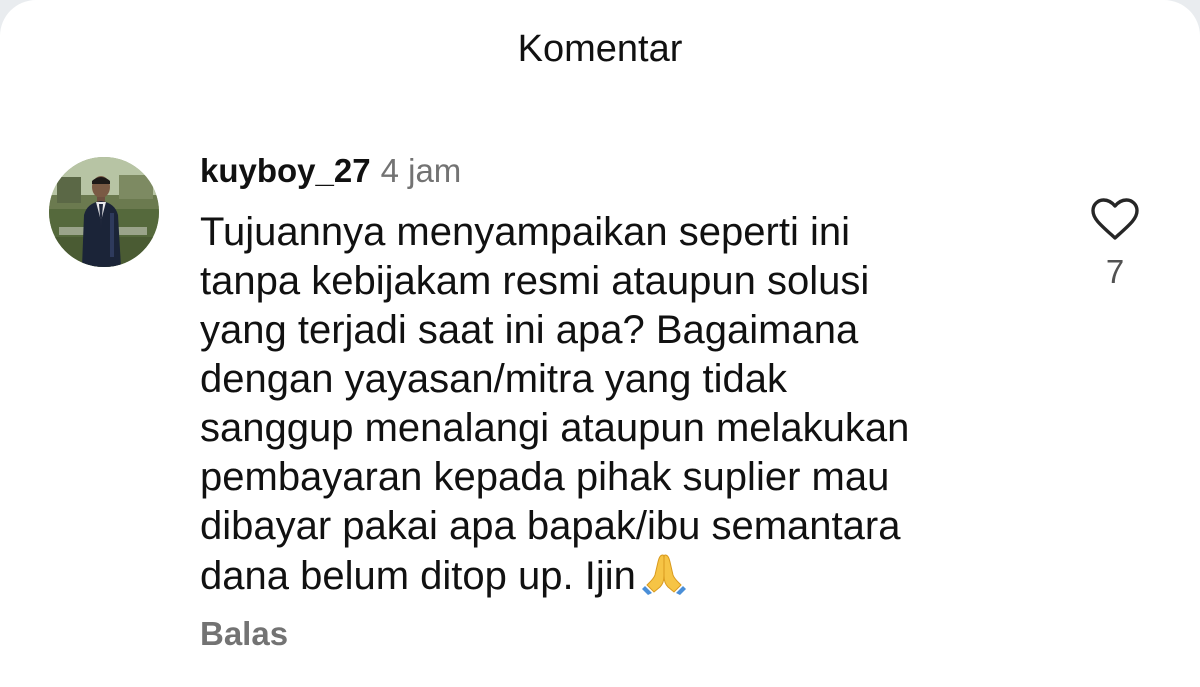 This screenshot has height=687, width=1200. I want to click on comment-header: kuyboy_27 4 jam, so click(330, 171).